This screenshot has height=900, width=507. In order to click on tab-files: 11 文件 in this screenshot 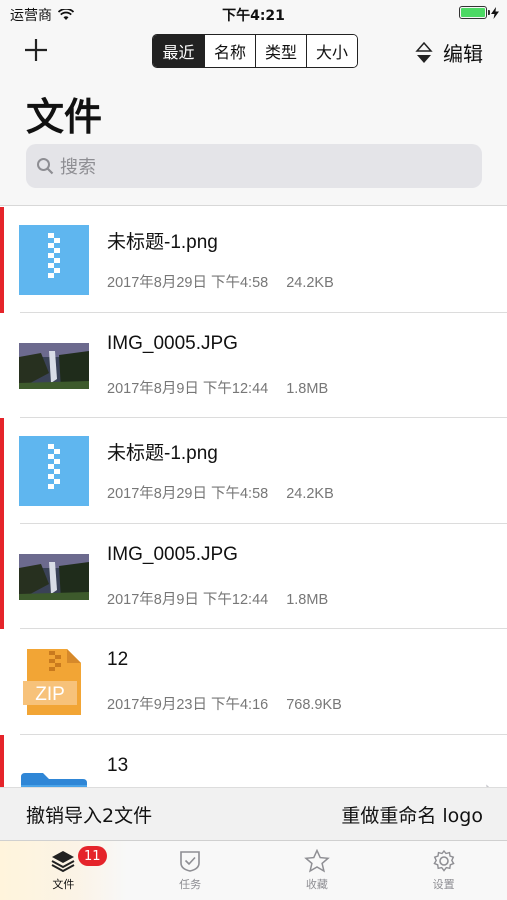, I will do `click(63, 870)`.